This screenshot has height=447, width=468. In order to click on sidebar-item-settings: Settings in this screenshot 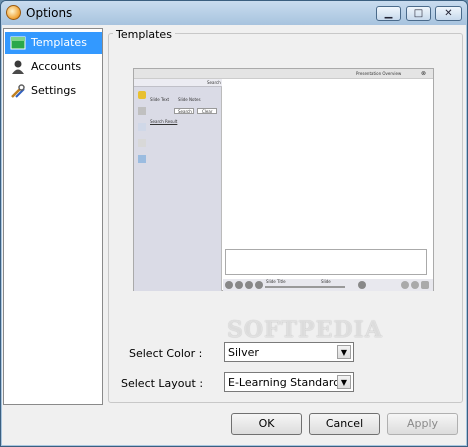, I will do `click(53, 91)`.